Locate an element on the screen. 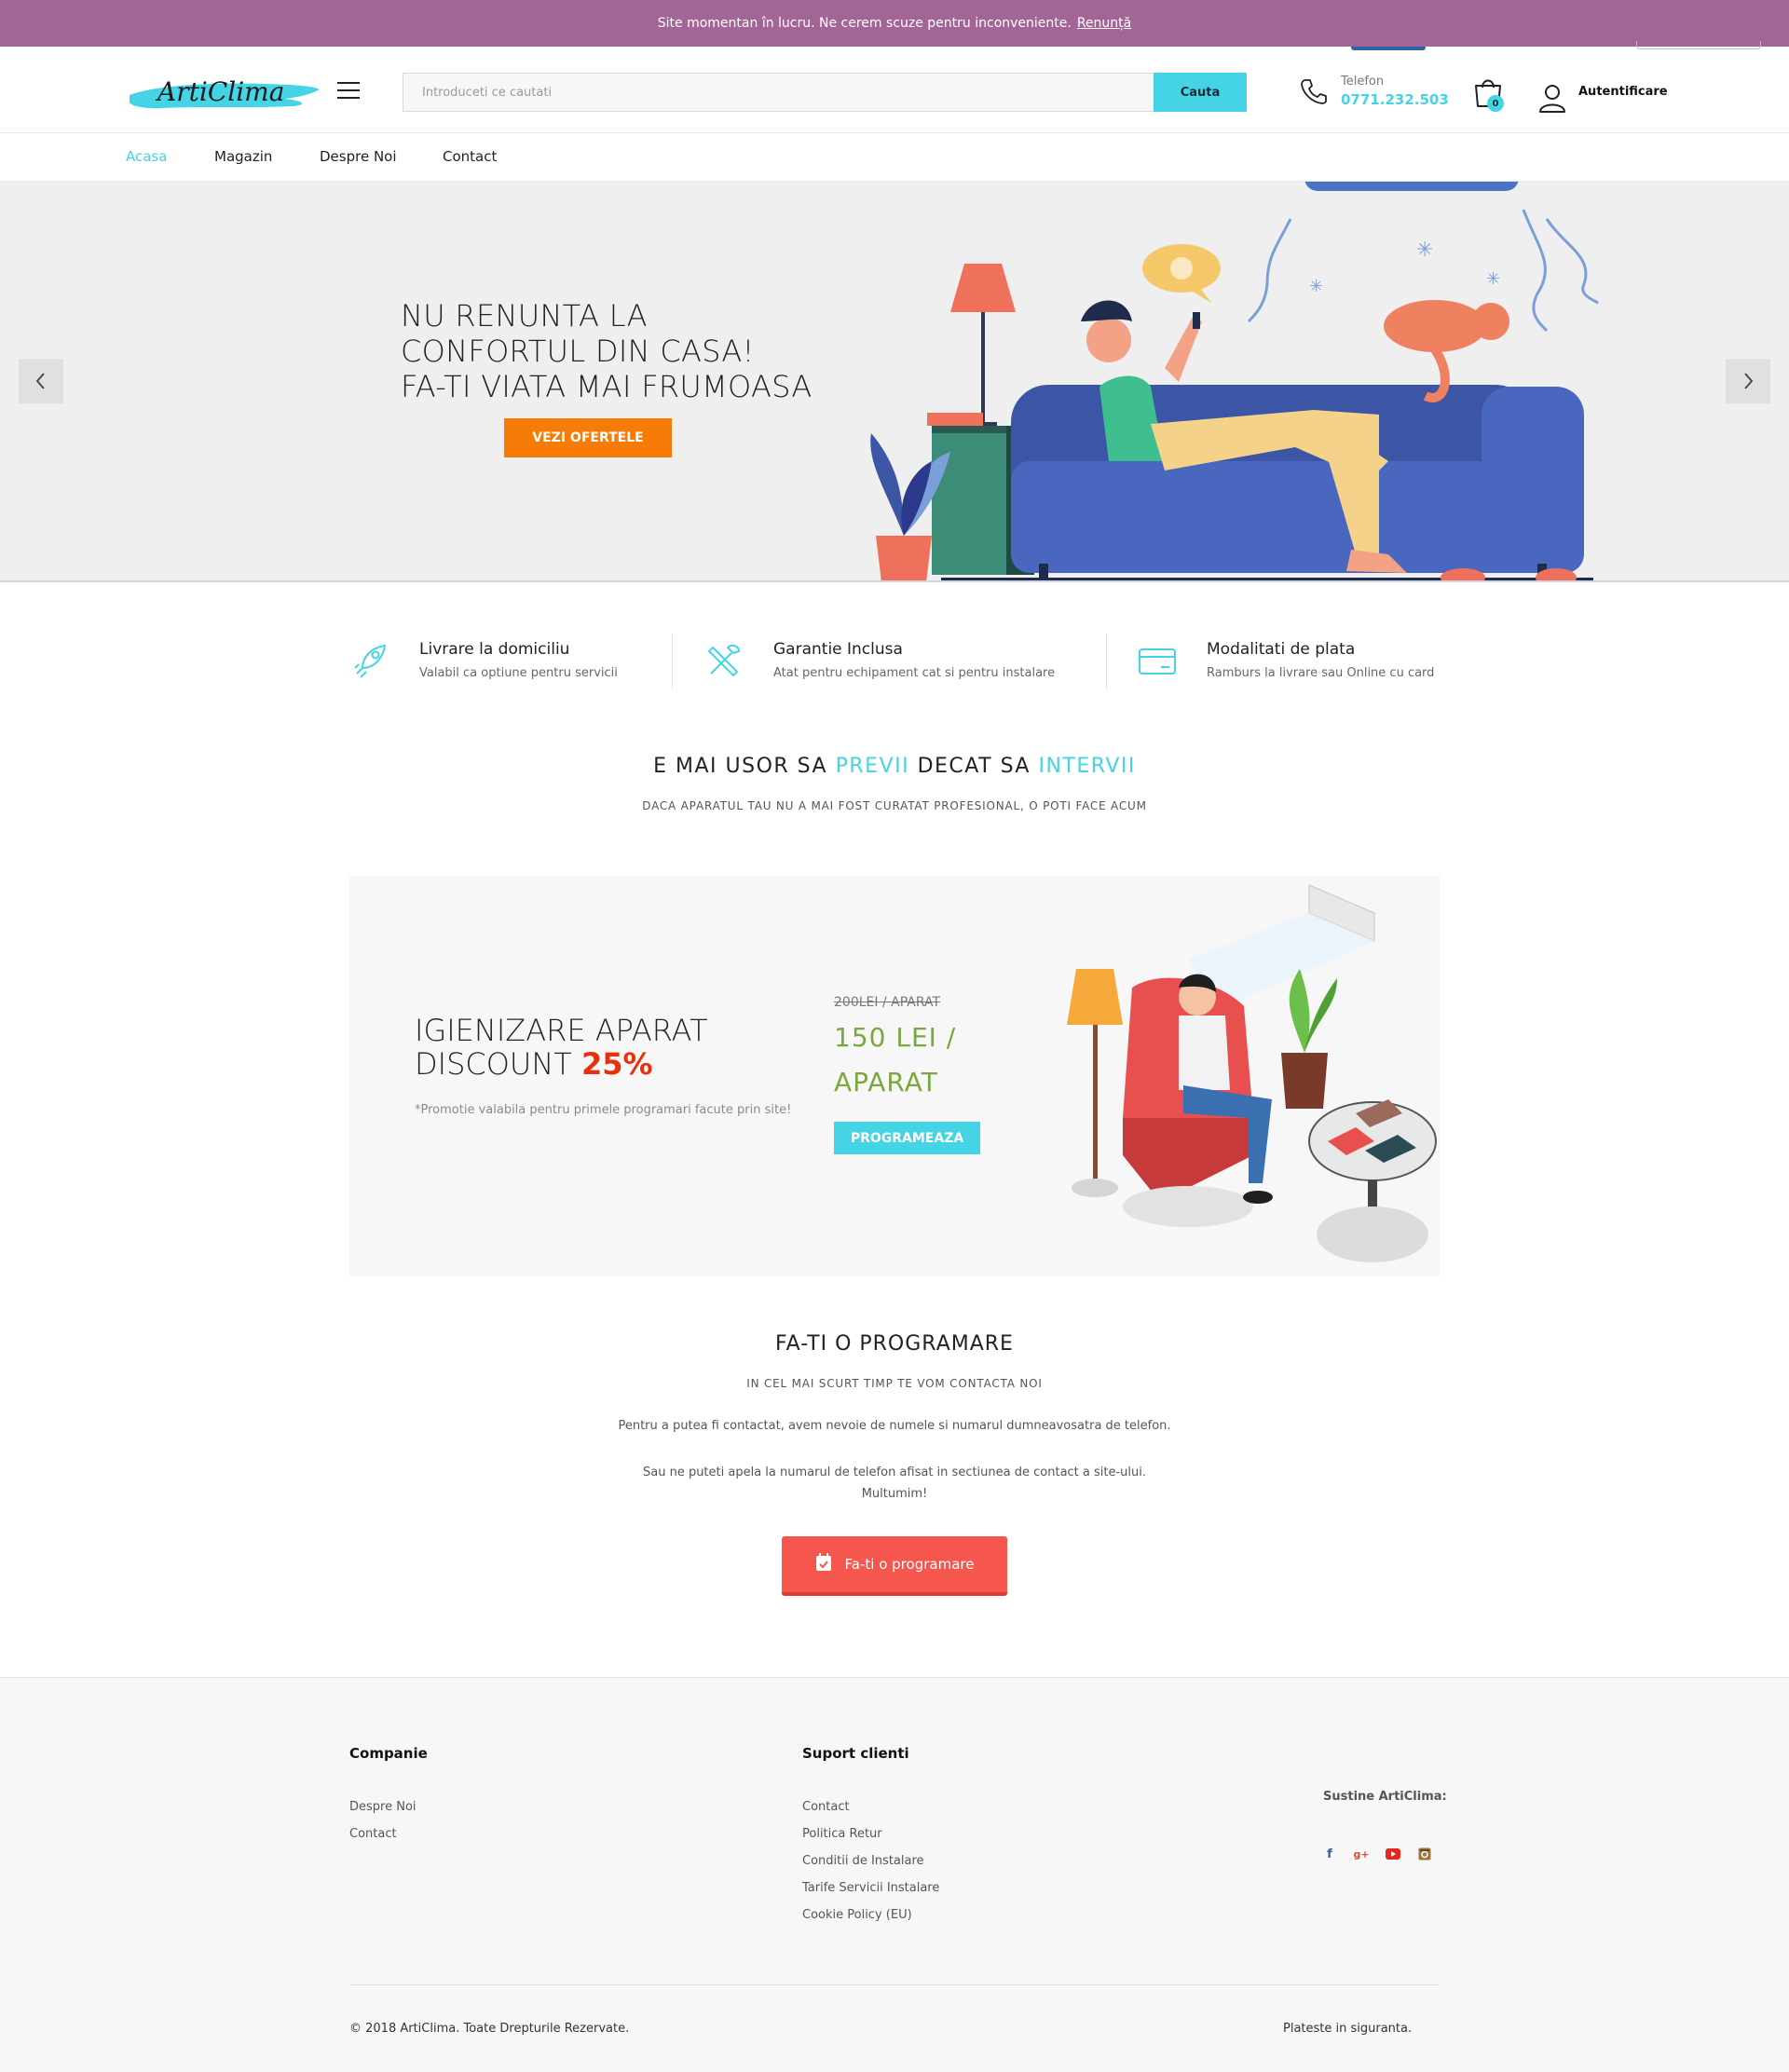 The height and width of the screenshot is (2072, 1789). promo-title-line2: DISCOUNT is located at coordinates (498, 1064).